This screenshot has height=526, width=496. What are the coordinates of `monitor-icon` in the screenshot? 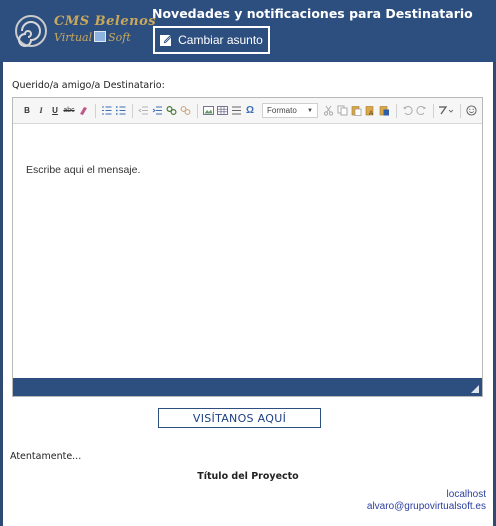 It's located at (100, 36).